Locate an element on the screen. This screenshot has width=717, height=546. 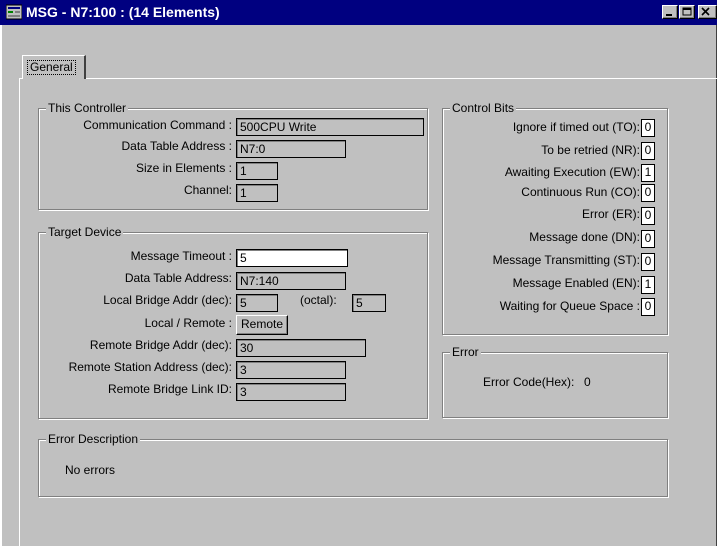
close-icon is located at coordinates (705, 11).